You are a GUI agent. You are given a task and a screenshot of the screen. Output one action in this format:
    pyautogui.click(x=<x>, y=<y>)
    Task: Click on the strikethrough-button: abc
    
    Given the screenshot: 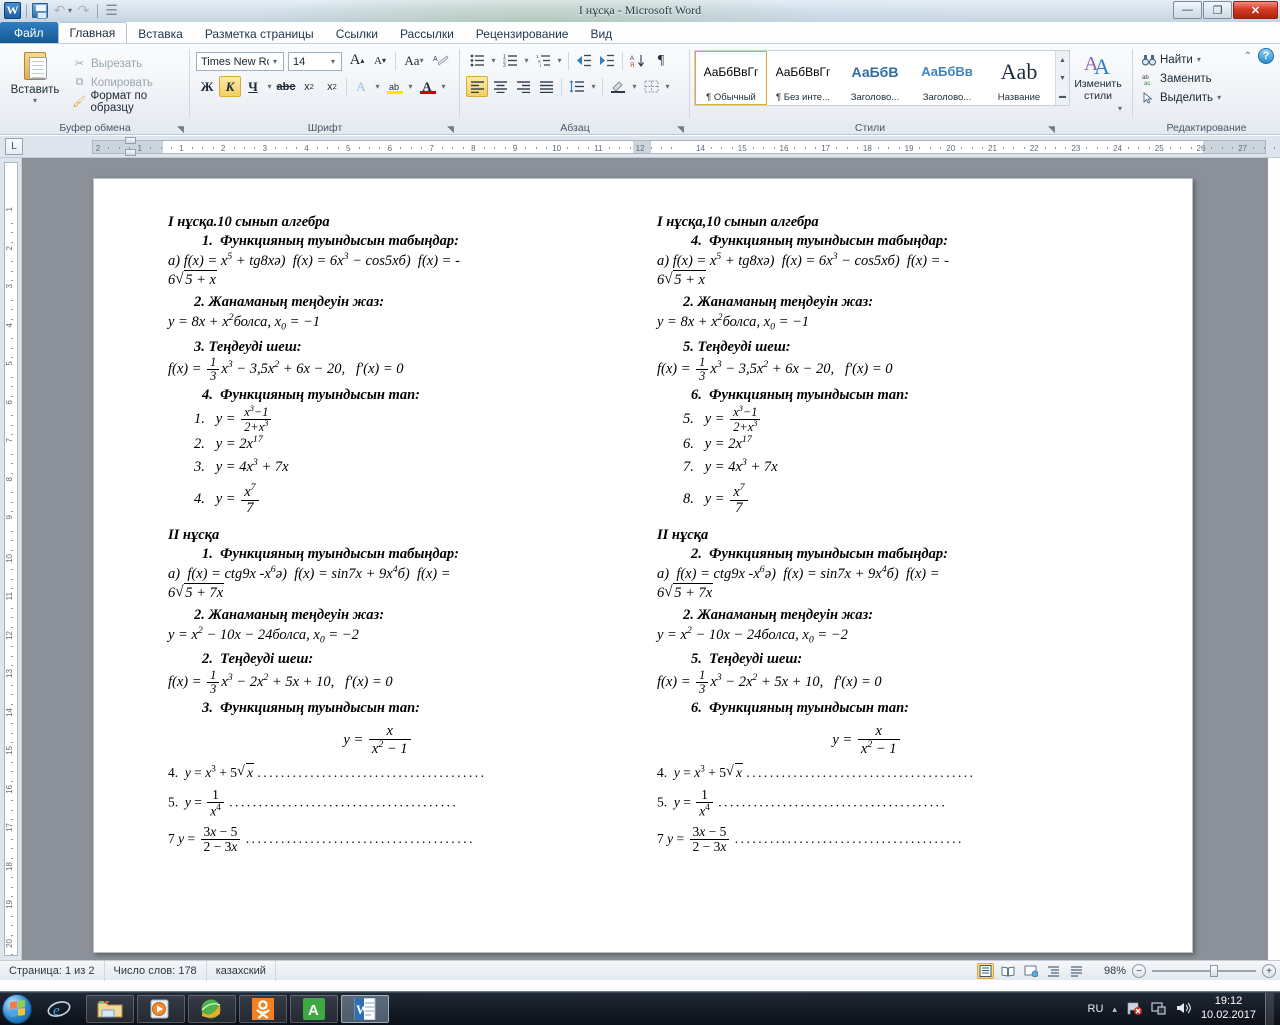 What is the action you would take?
    pyautogui.click(x=286, y=86)
    